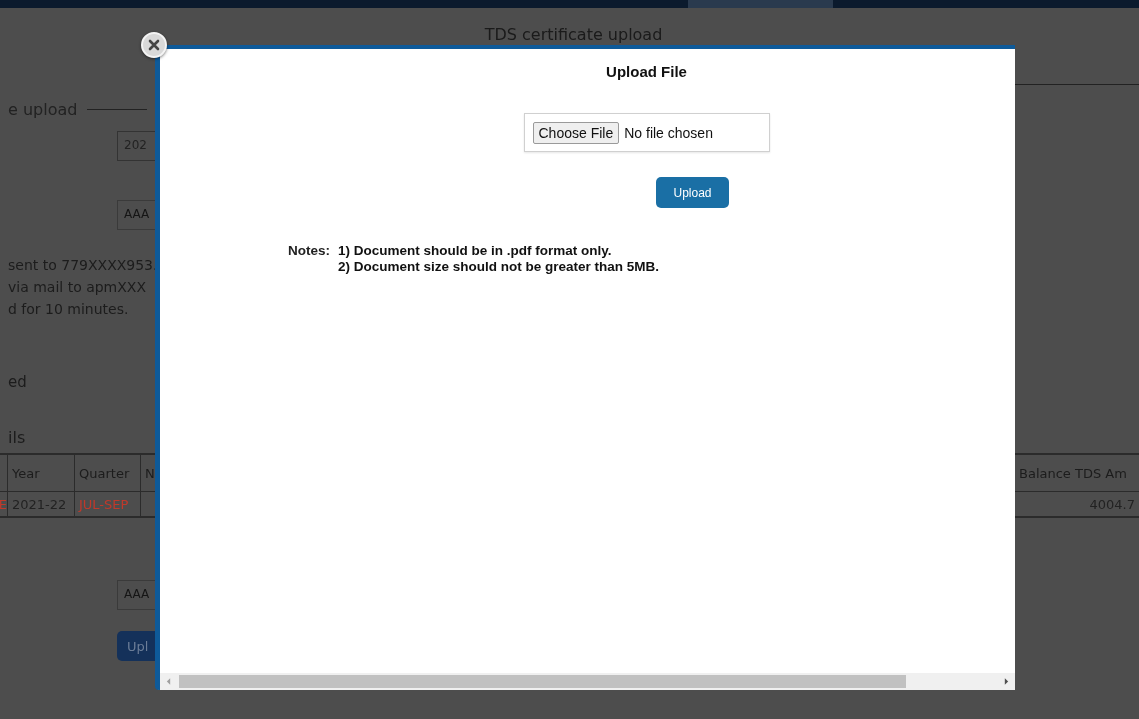 The height and width of the screenshot is (719, 1139). I want to click on file-input: Choose File No file chosen, so click(646, 132).